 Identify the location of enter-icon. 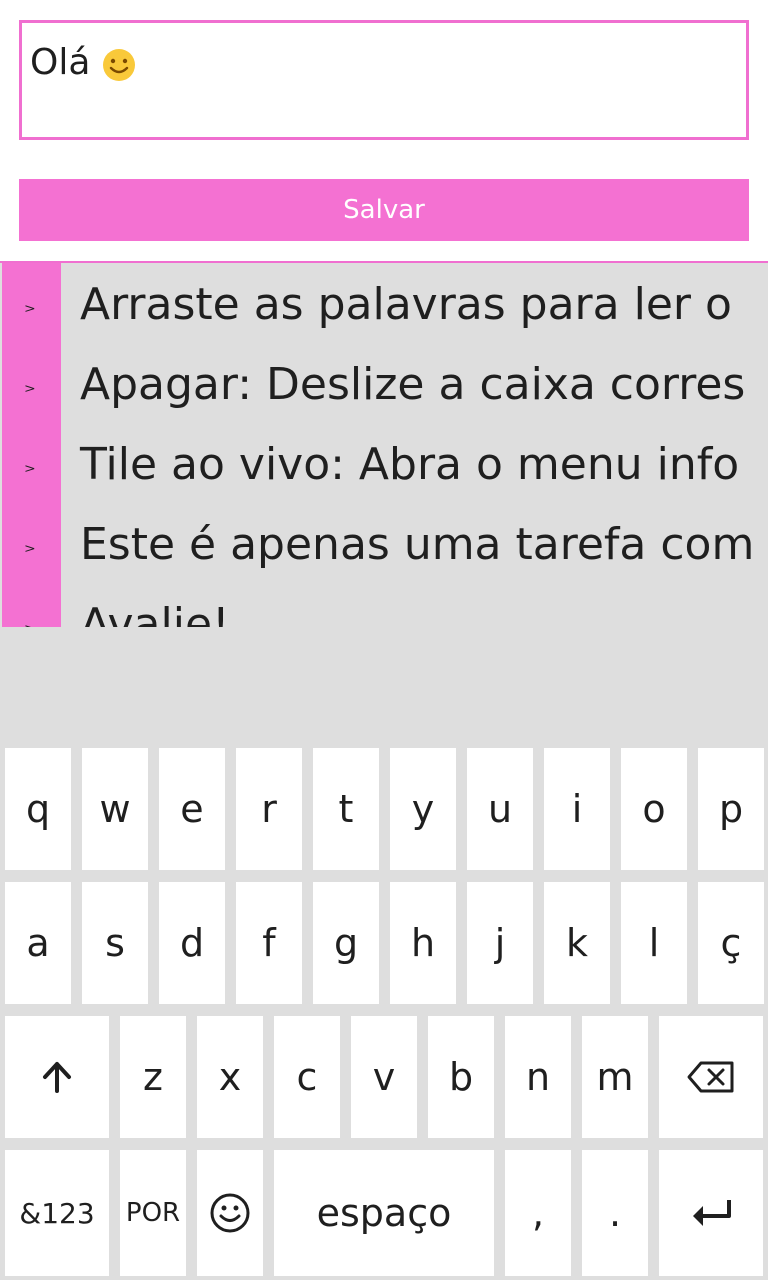
(711, 1213).